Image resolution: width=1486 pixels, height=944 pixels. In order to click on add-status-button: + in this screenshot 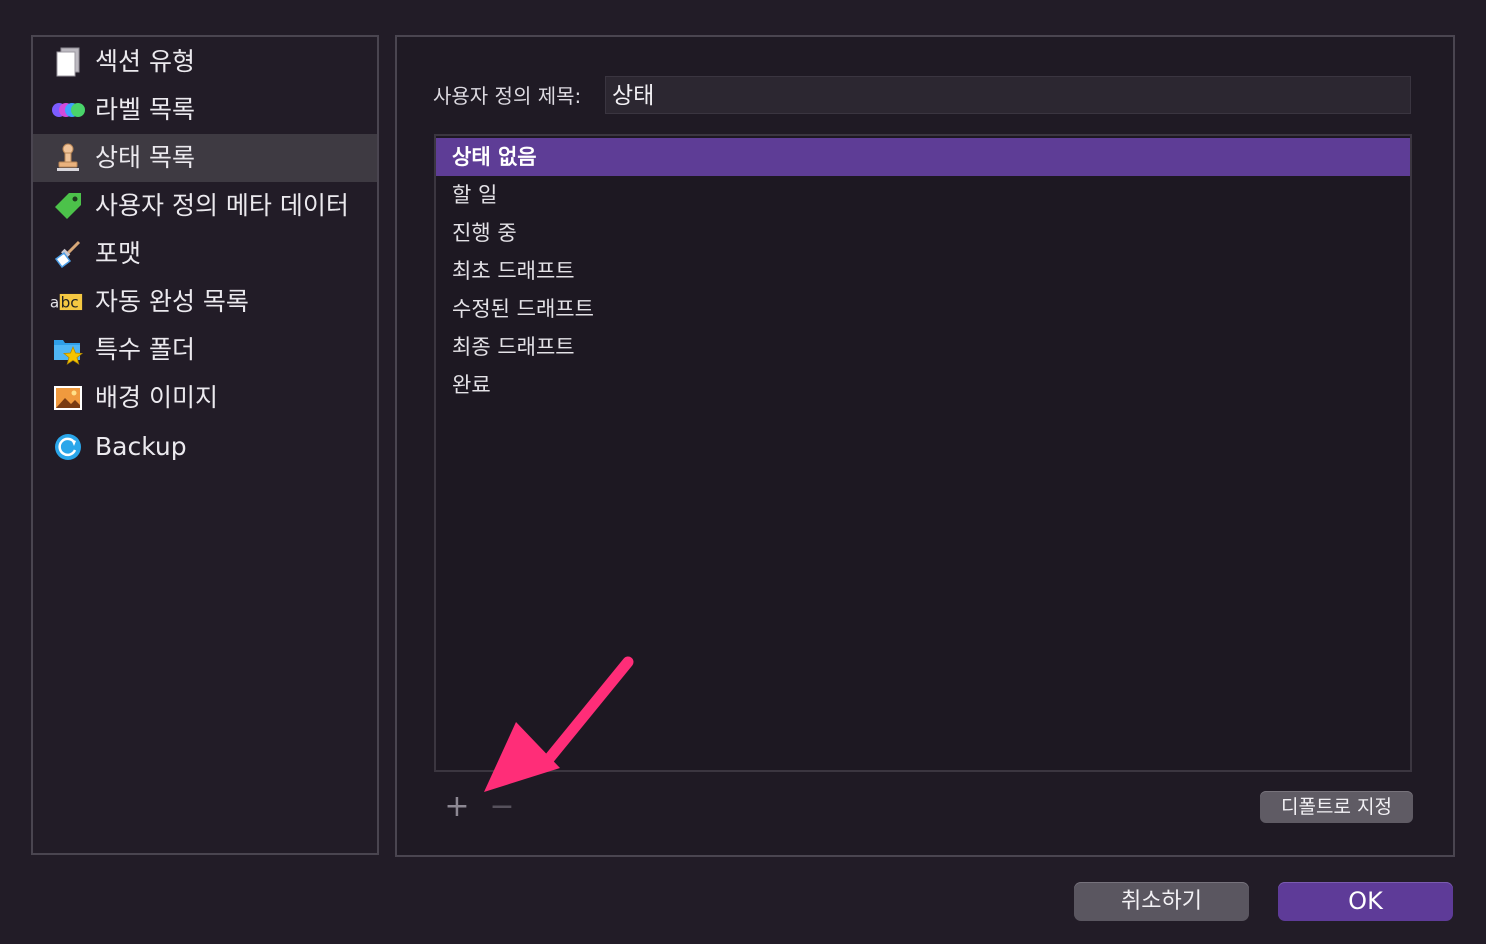, I will do `click(457, 807)`.